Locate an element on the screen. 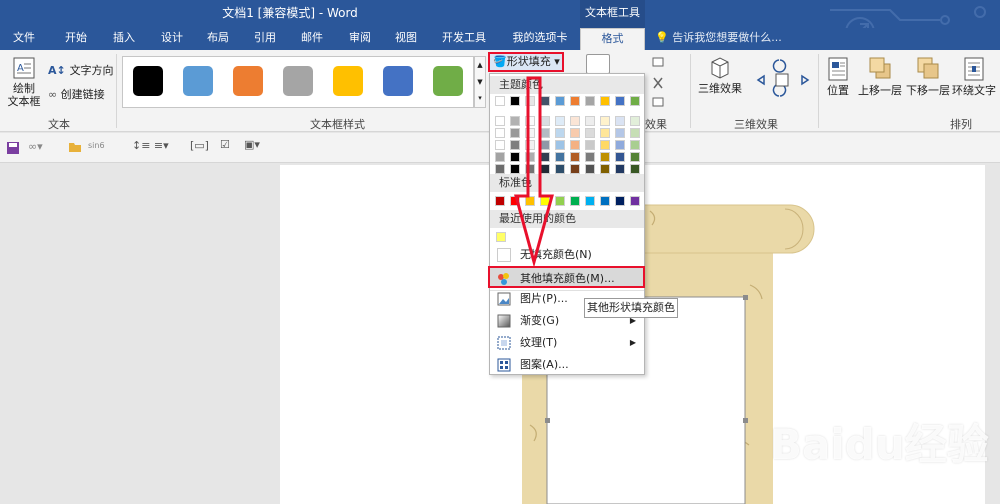 The image size is (1000, 504). wrap-text-button: 环绕文字 is located at coordinates (974, 76).